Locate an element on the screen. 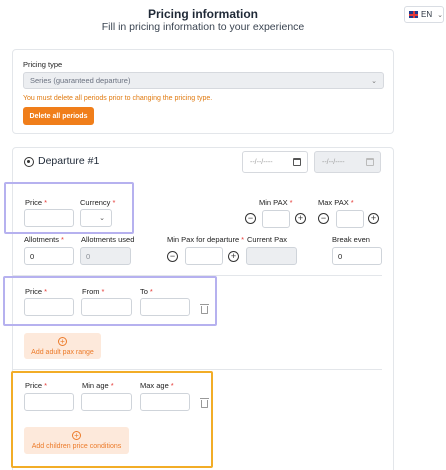 The width and height of the screenshot is (446, 470). delete-all-periods-button: Delete all periods is located at coordinates (58, 116).